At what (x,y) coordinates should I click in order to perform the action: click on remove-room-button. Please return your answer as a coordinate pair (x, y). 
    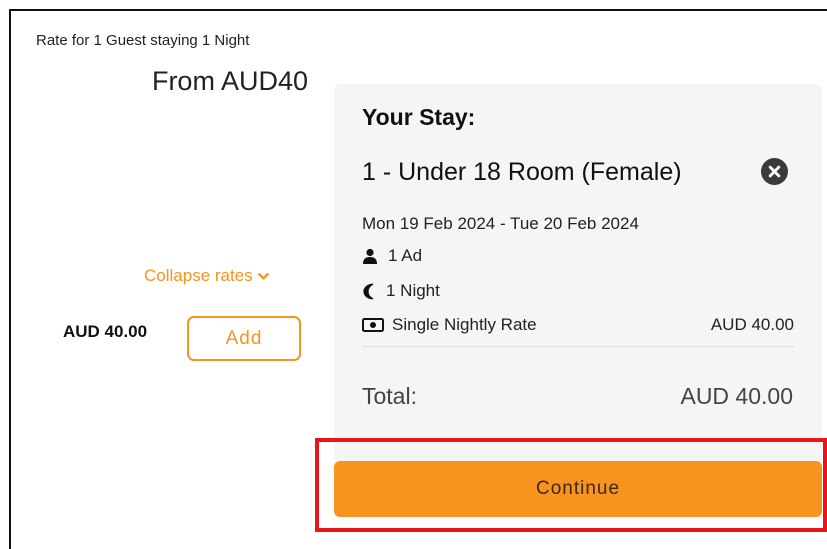
    Looking at the image, I should click on (774, 171).